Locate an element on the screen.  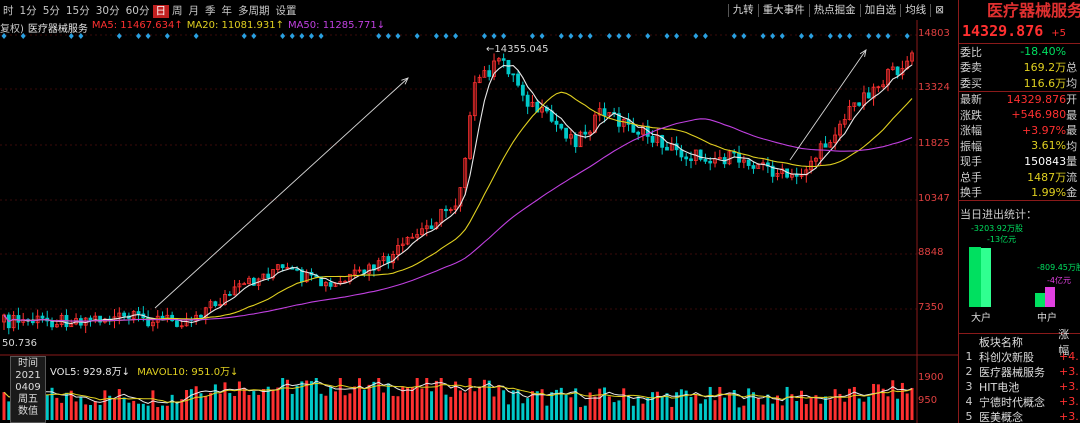
quote-row-extra-label: 金 is located at coordinates (1072, 193).